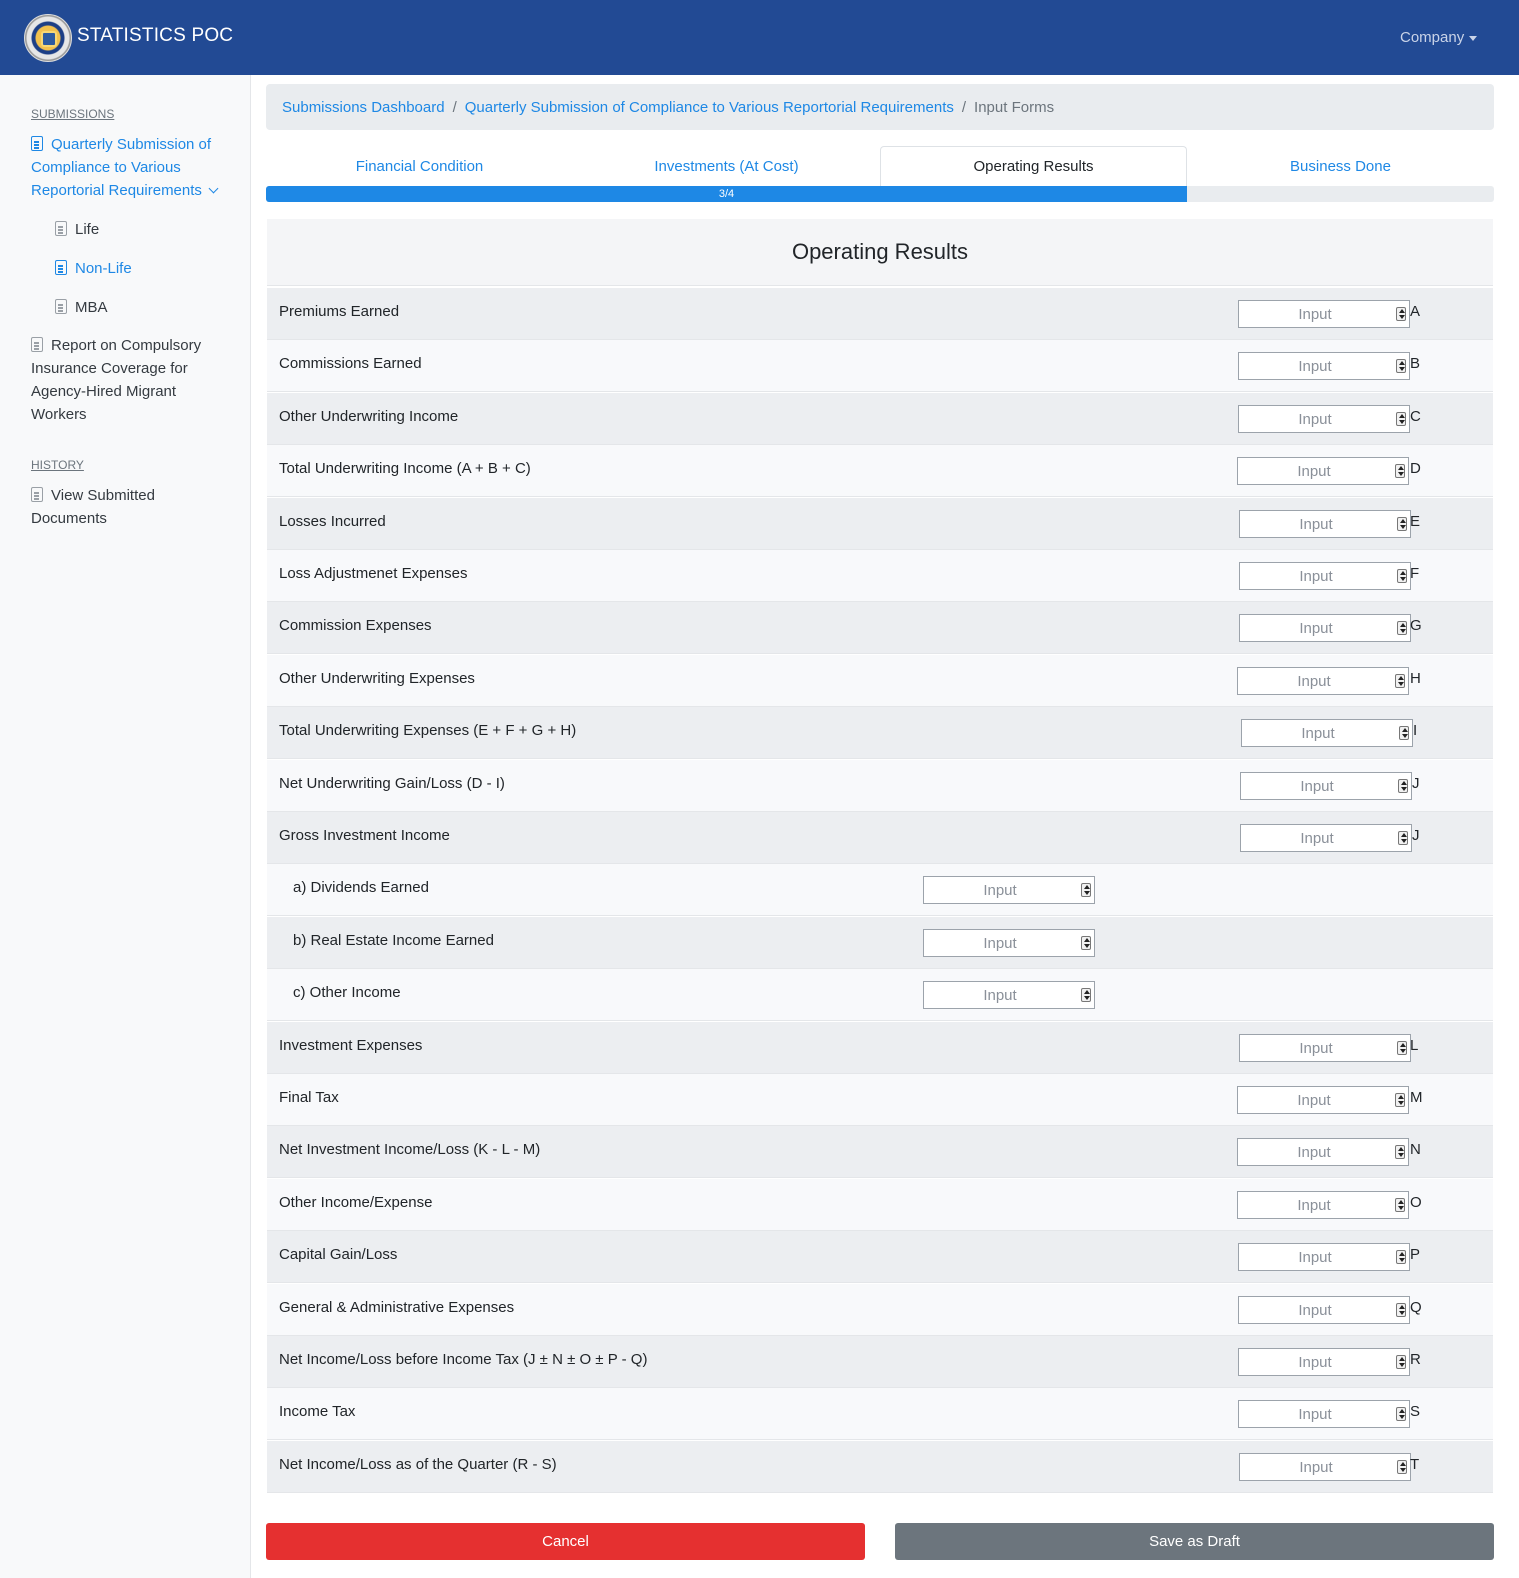 This screenshot has height=1578, width=1519. Describe the element at coordinates (363, 107) in the screenshot. I see `breadcrumb-submissions-dashboard: Submissions Dashboard` at that location.